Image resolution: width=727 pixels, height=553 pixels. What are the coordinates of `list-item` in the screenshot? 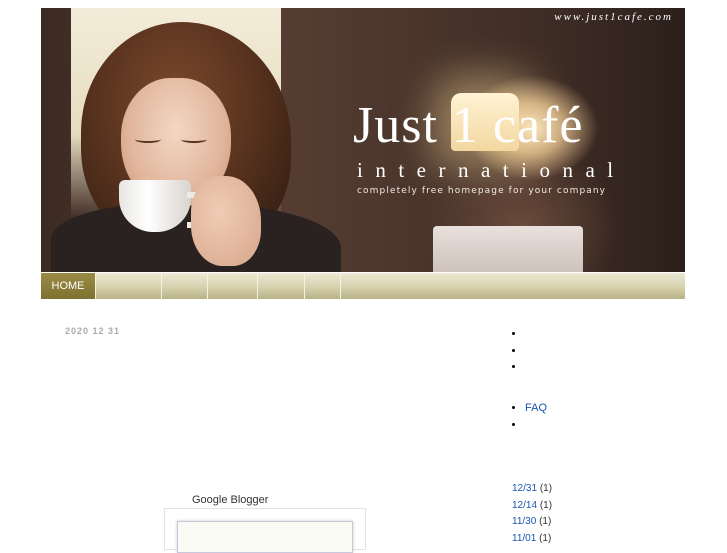 It's located at (536, 425).